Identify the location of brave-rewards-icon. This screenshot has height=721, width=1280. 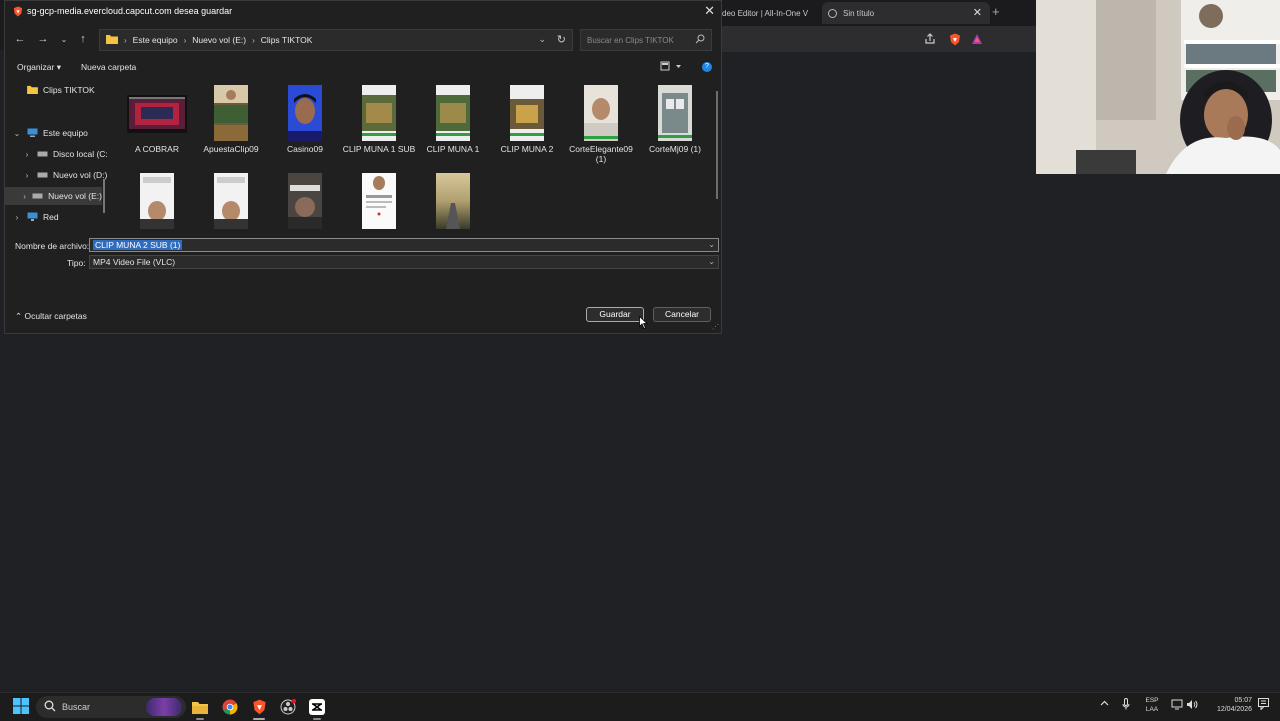
(977, 39).